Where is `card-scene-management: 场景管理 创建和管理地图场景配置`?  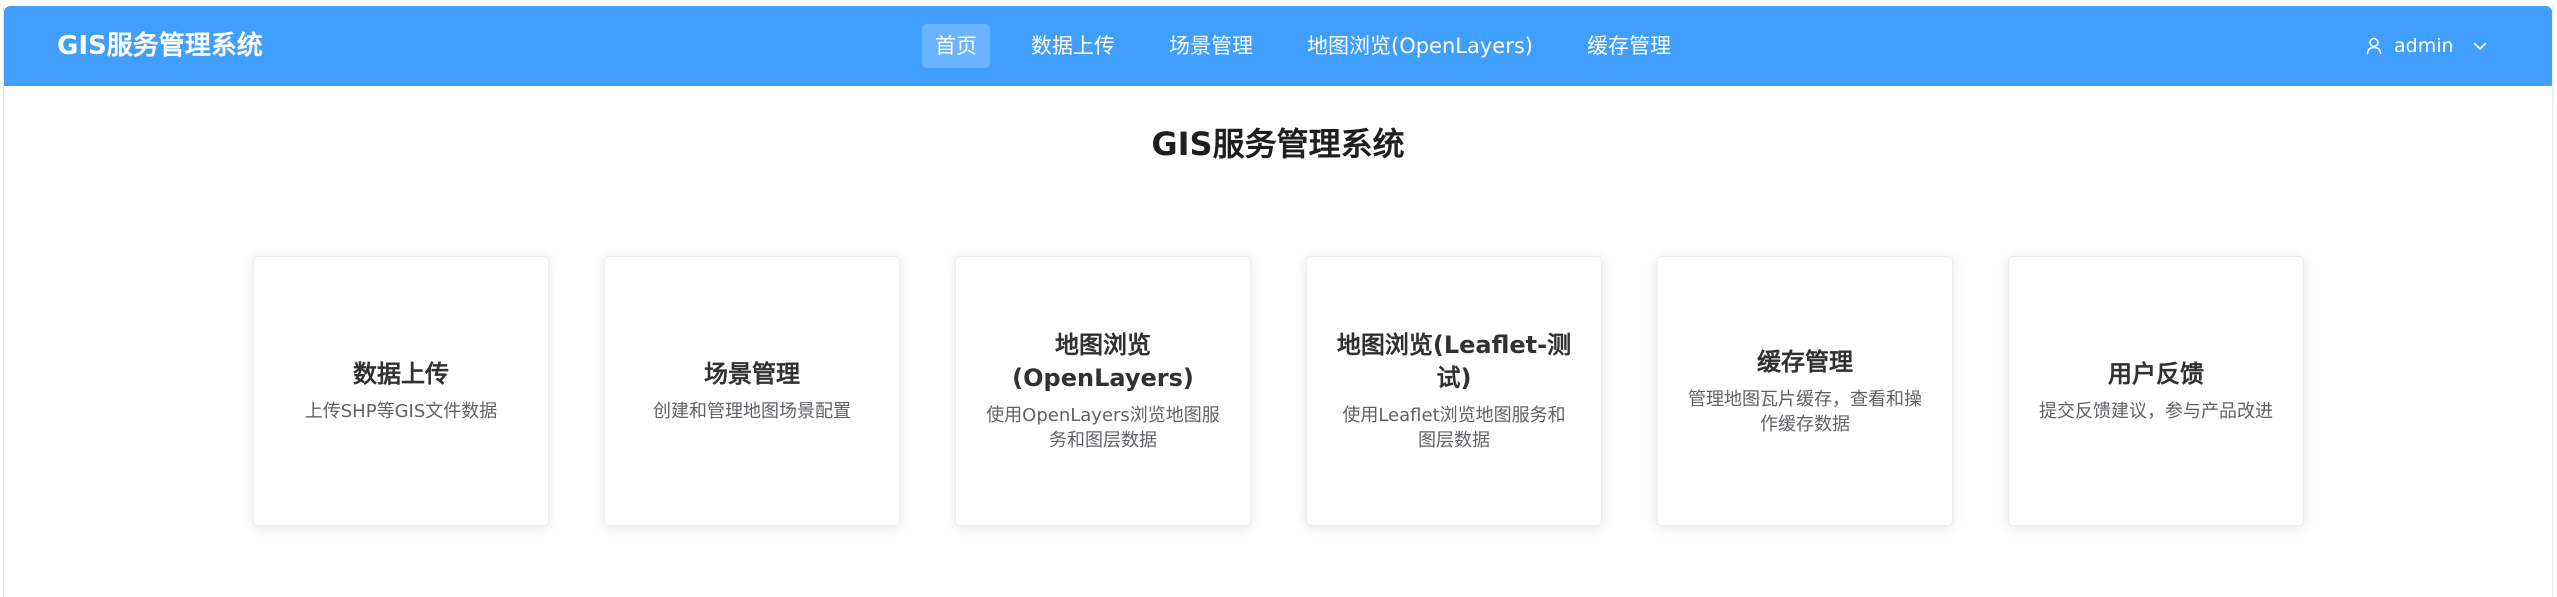
card-scene-management: 场景管理 创建和管理地图场景配置 is located at coordinates (752, 391).